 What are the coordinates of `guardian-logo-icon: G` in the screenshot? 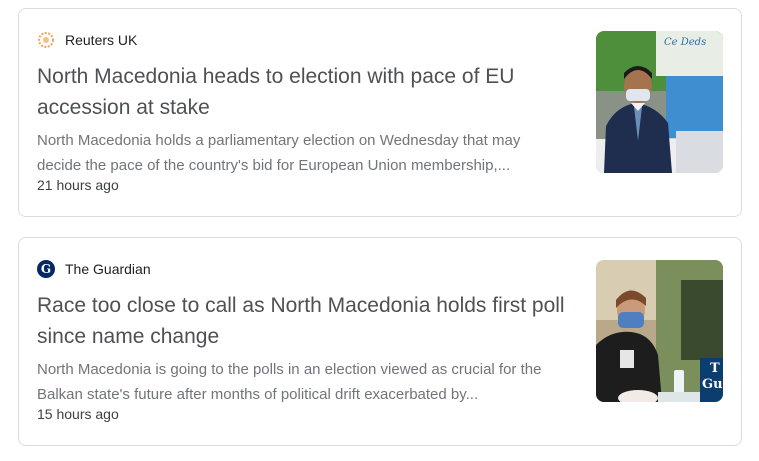 It's located at (46, 269).